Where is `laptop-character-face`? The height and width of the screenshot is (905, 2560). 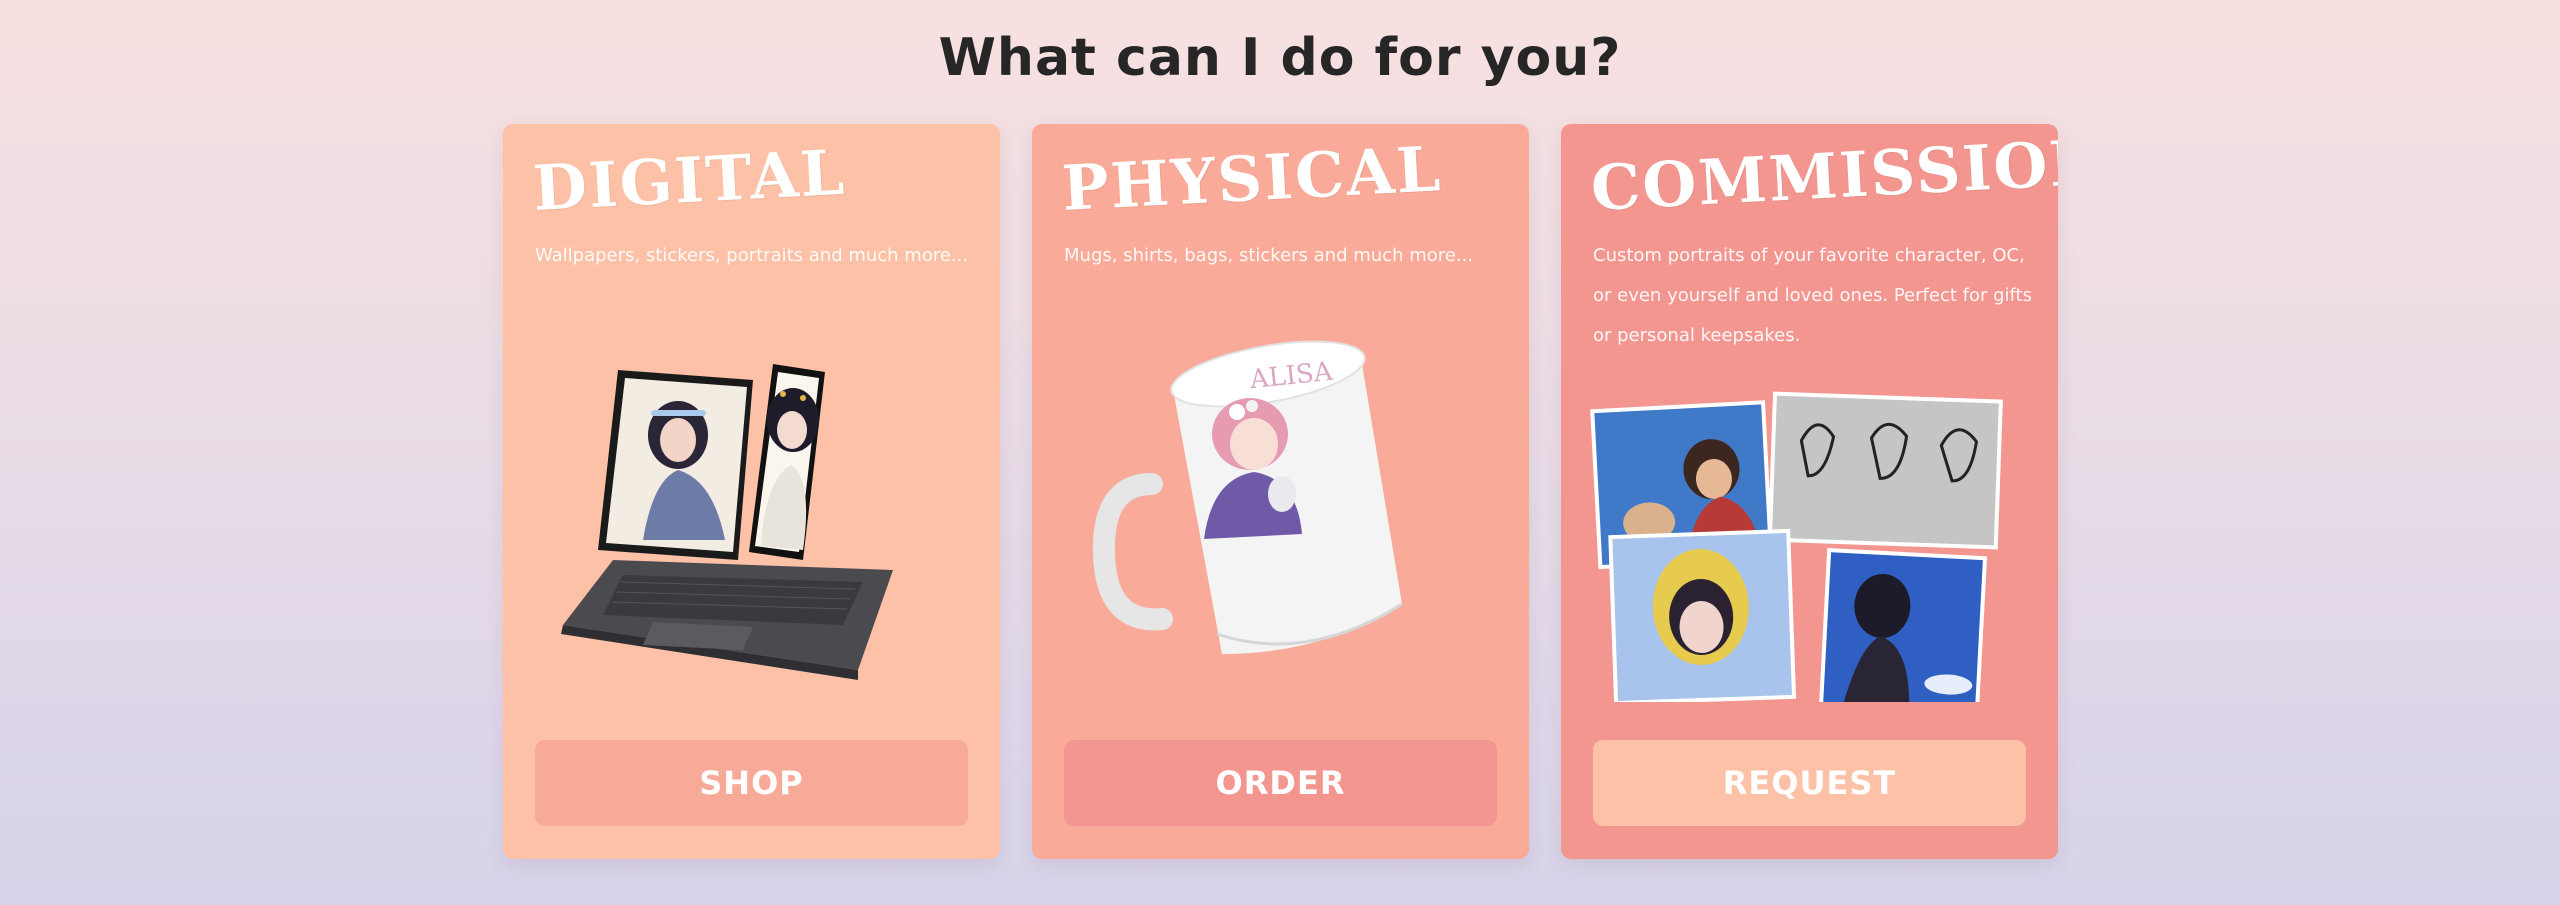
laptop-character-face is located at coordinates (678, 440).